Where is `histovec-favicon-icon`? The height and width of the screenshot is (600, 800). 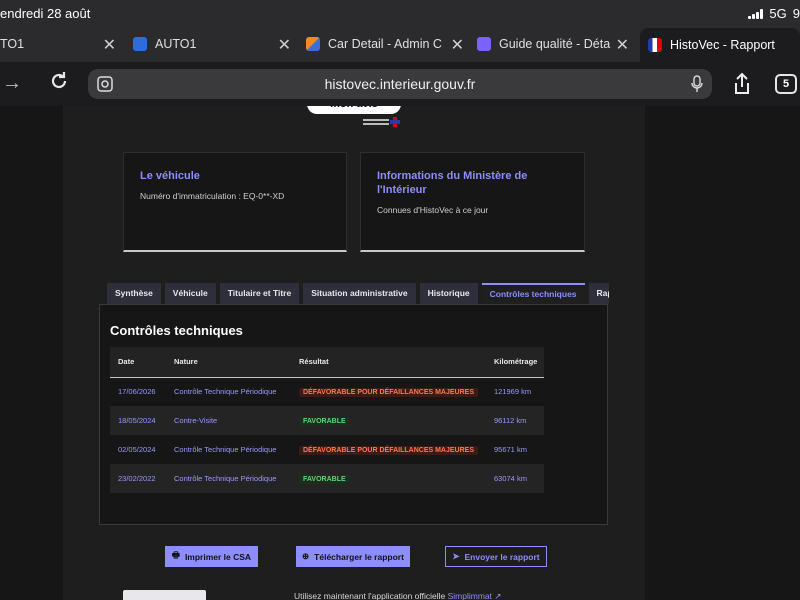
histovec-favicon-icon is located at coordinates (655, 45).